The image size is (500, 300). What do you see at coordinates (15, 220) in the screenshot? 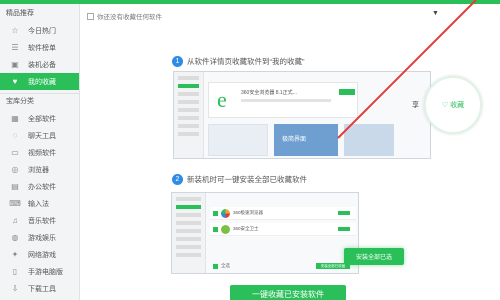
I see `music-icon: ♫` at bounding box center [15, 220].